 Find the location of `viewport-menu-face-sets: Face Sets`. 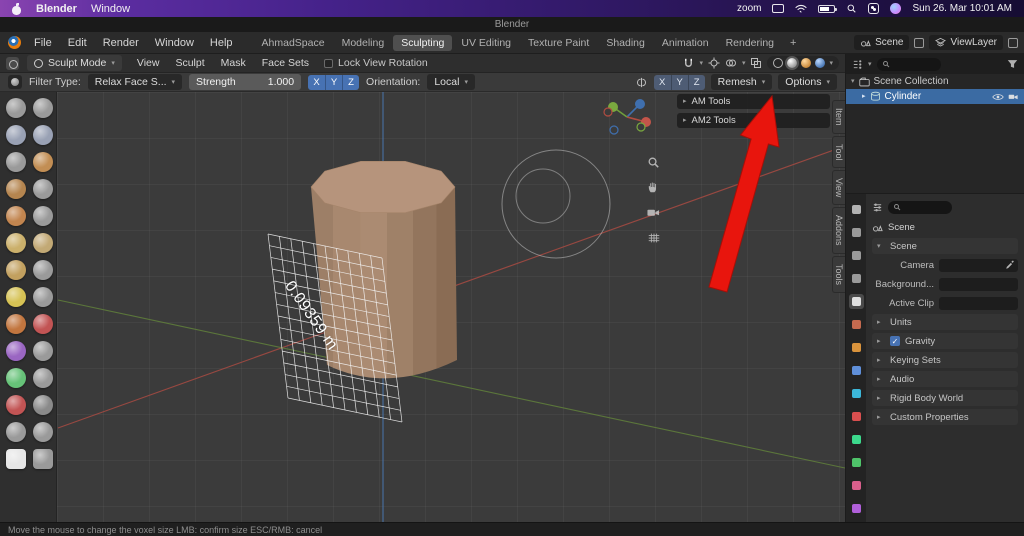

viewport-menu-face-sets: Face Sets is located at coordinates (285, 63).